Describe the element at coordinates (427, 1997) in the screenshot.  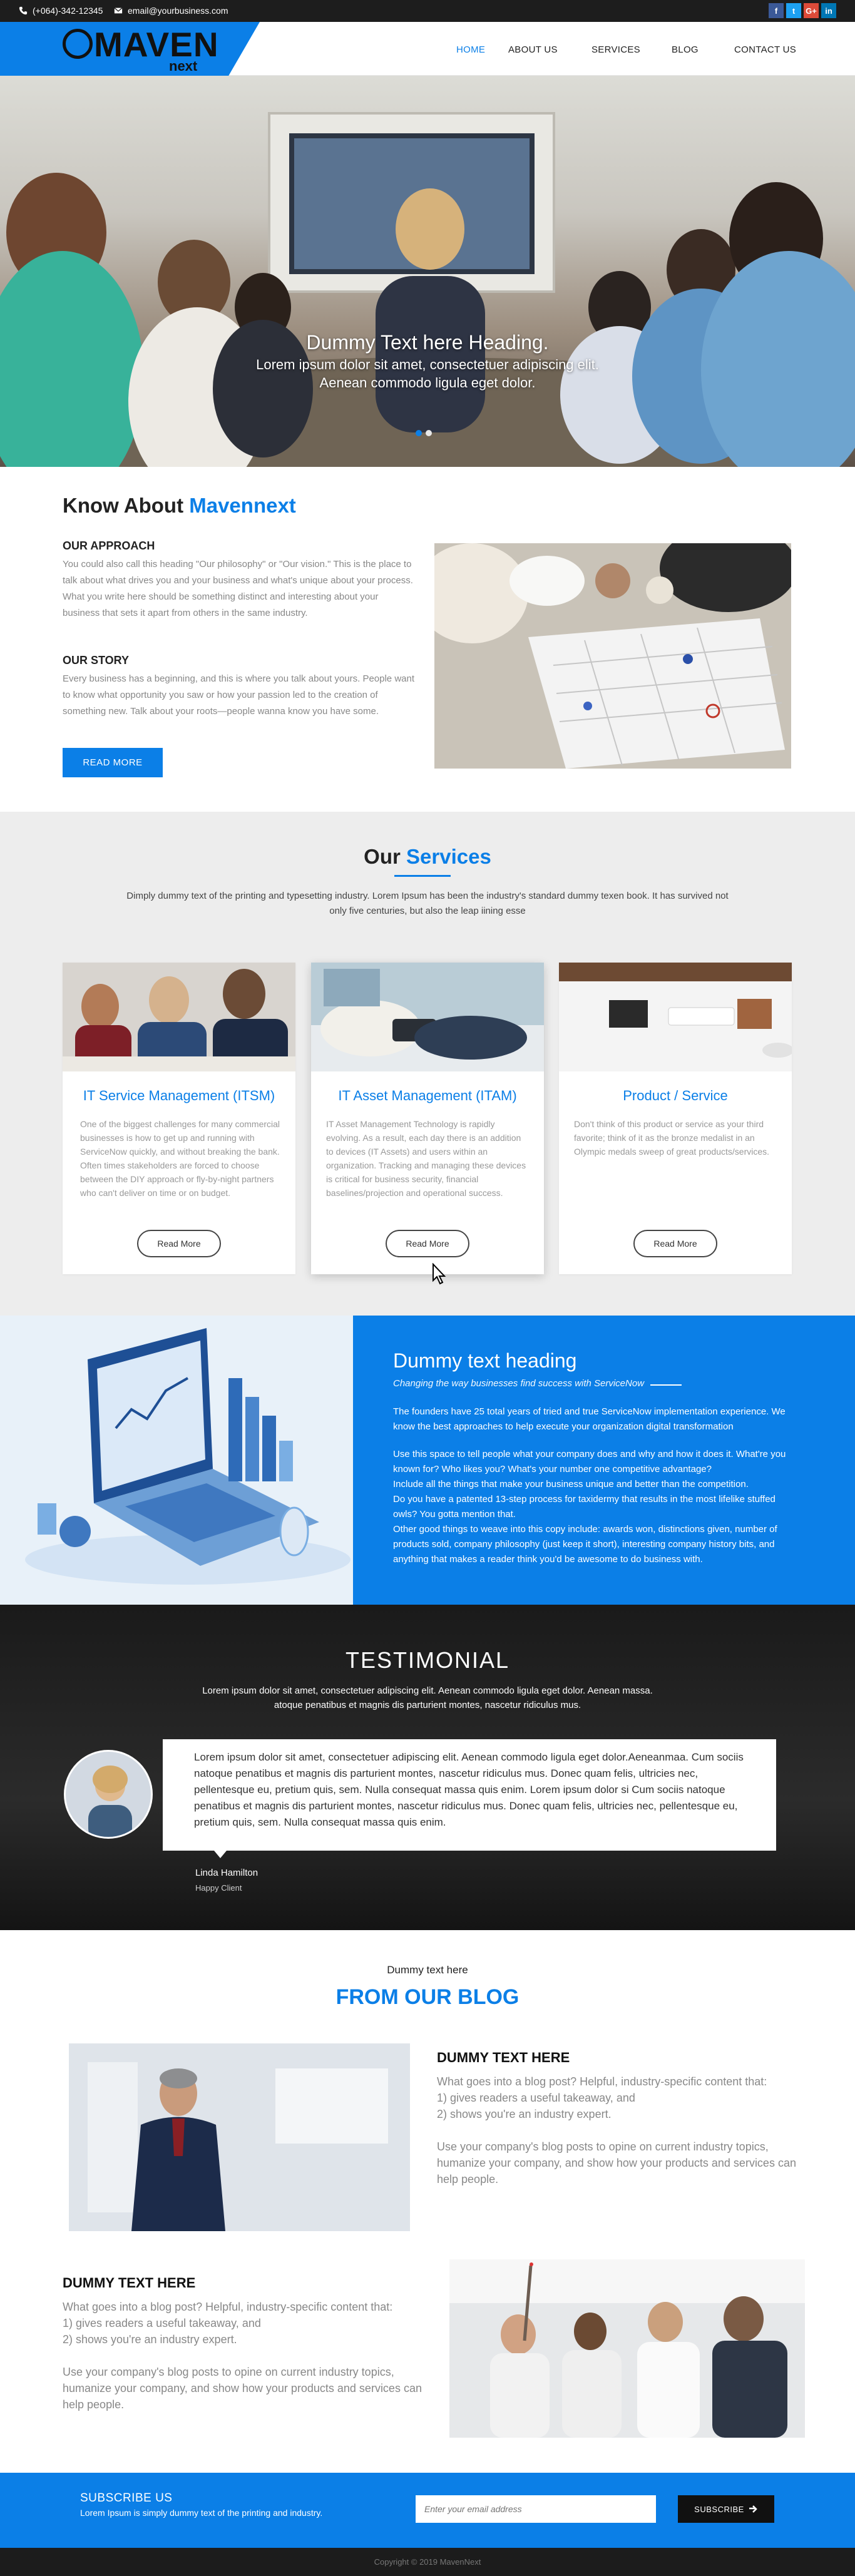
I see `blog-title: FROM OUR BLOG` at that location.